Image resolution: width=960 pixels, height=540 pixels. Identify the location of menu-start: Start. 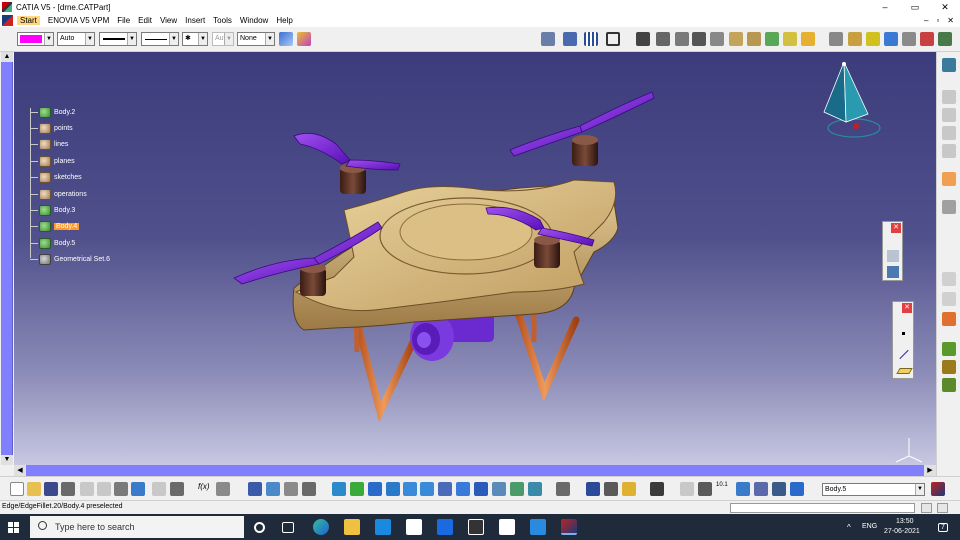
(28, 20).